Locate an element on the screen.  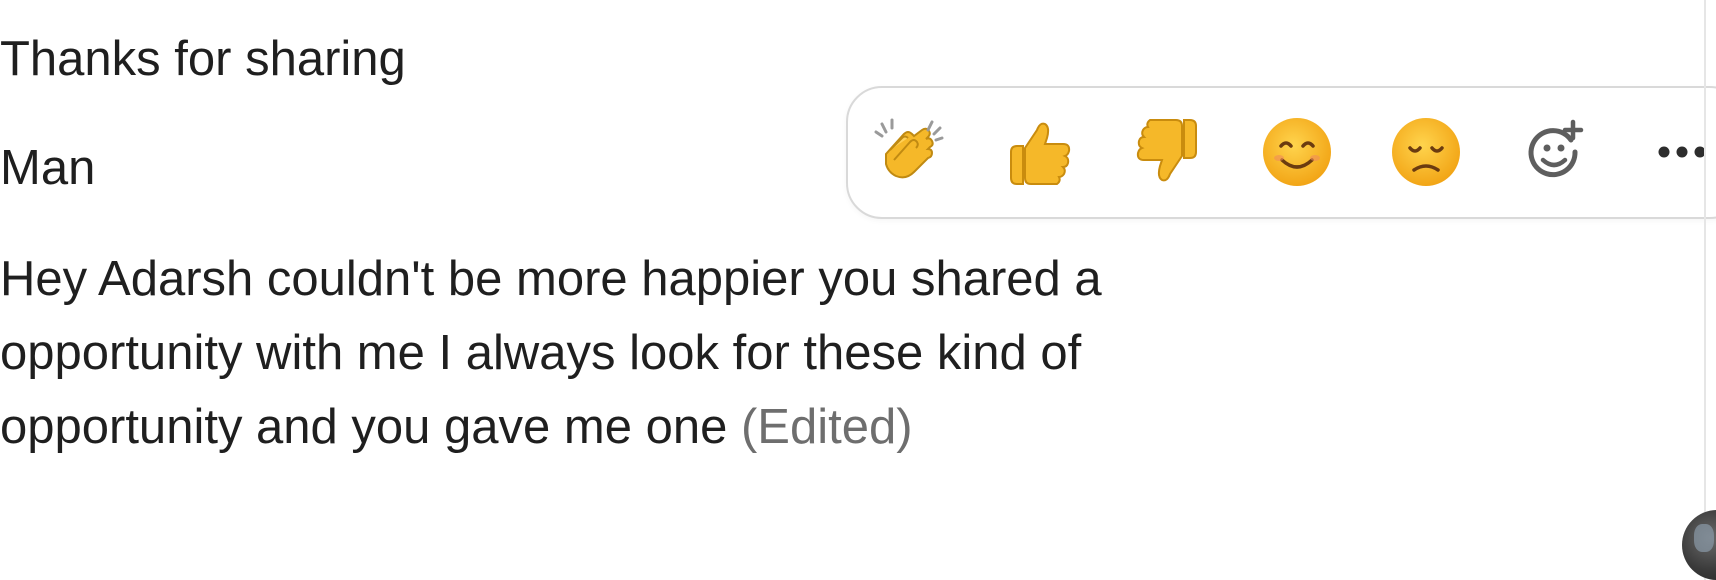
message-text: Man is located at coordinates (48, 168).